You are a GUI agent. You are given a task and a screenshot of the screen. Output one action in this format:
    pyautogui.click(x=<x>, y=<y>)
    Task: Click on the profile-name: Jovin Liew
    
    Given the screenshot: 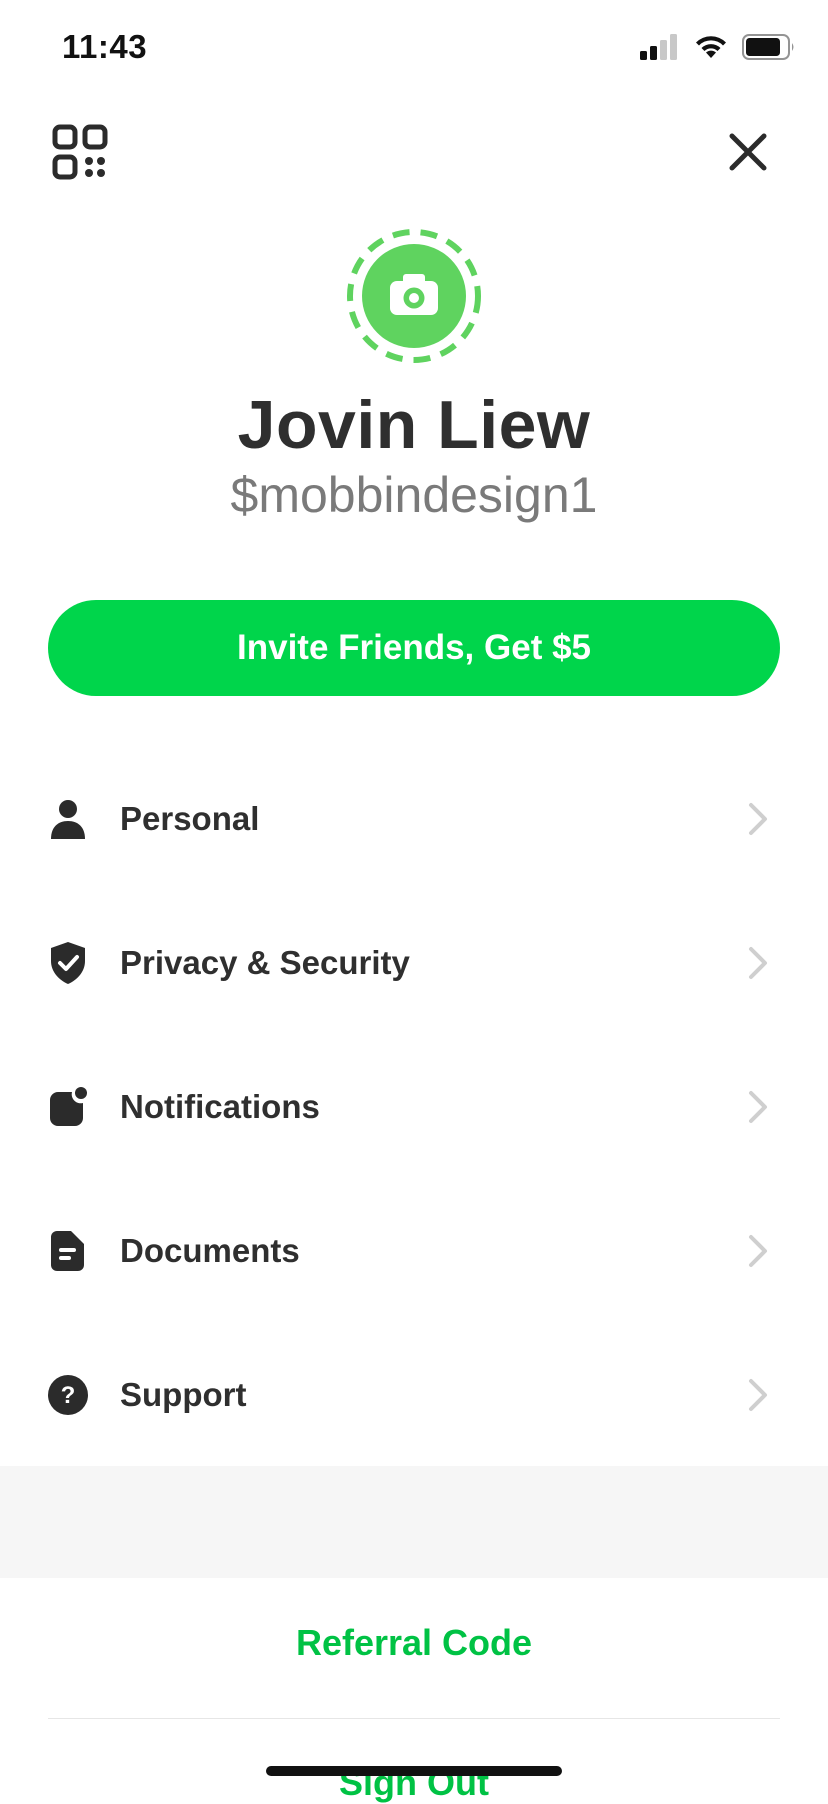 What is the action you would take?
    pyautogui.click(x=414, y=425)
    